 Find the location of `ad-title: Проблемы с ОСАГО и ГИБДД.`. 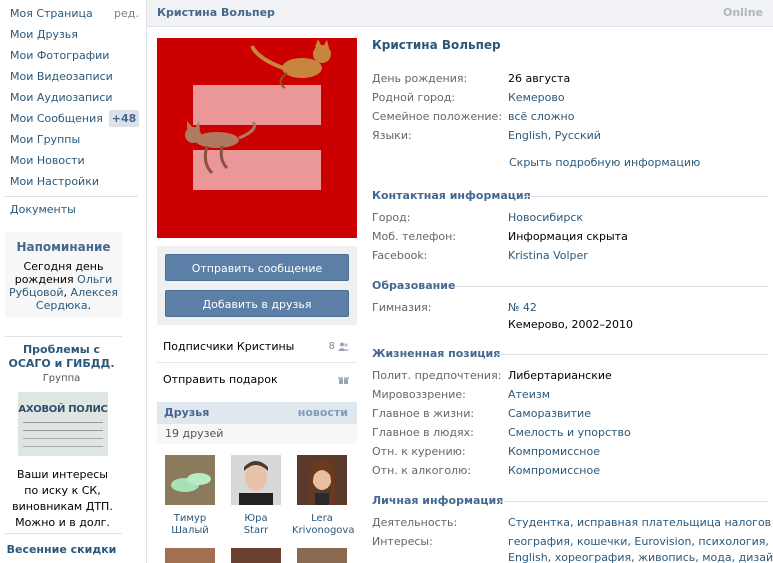

ad-title: Проблемы с ОСАГО и ГИБДД. is located at coordinates (61, 357).